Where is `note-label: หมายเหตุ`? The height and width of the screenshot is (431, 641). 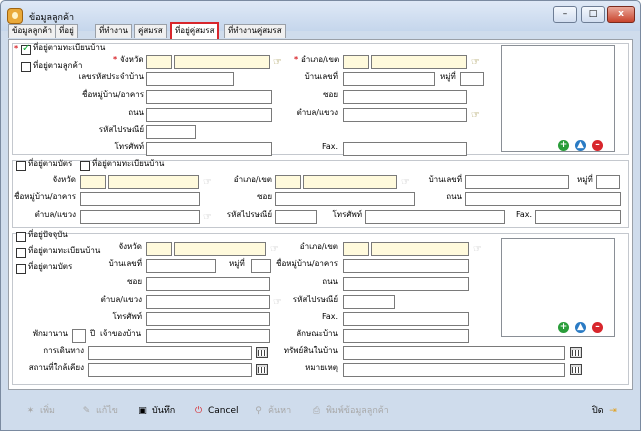 note-label: หมายเหตุ is located at coordinates (321, 367).